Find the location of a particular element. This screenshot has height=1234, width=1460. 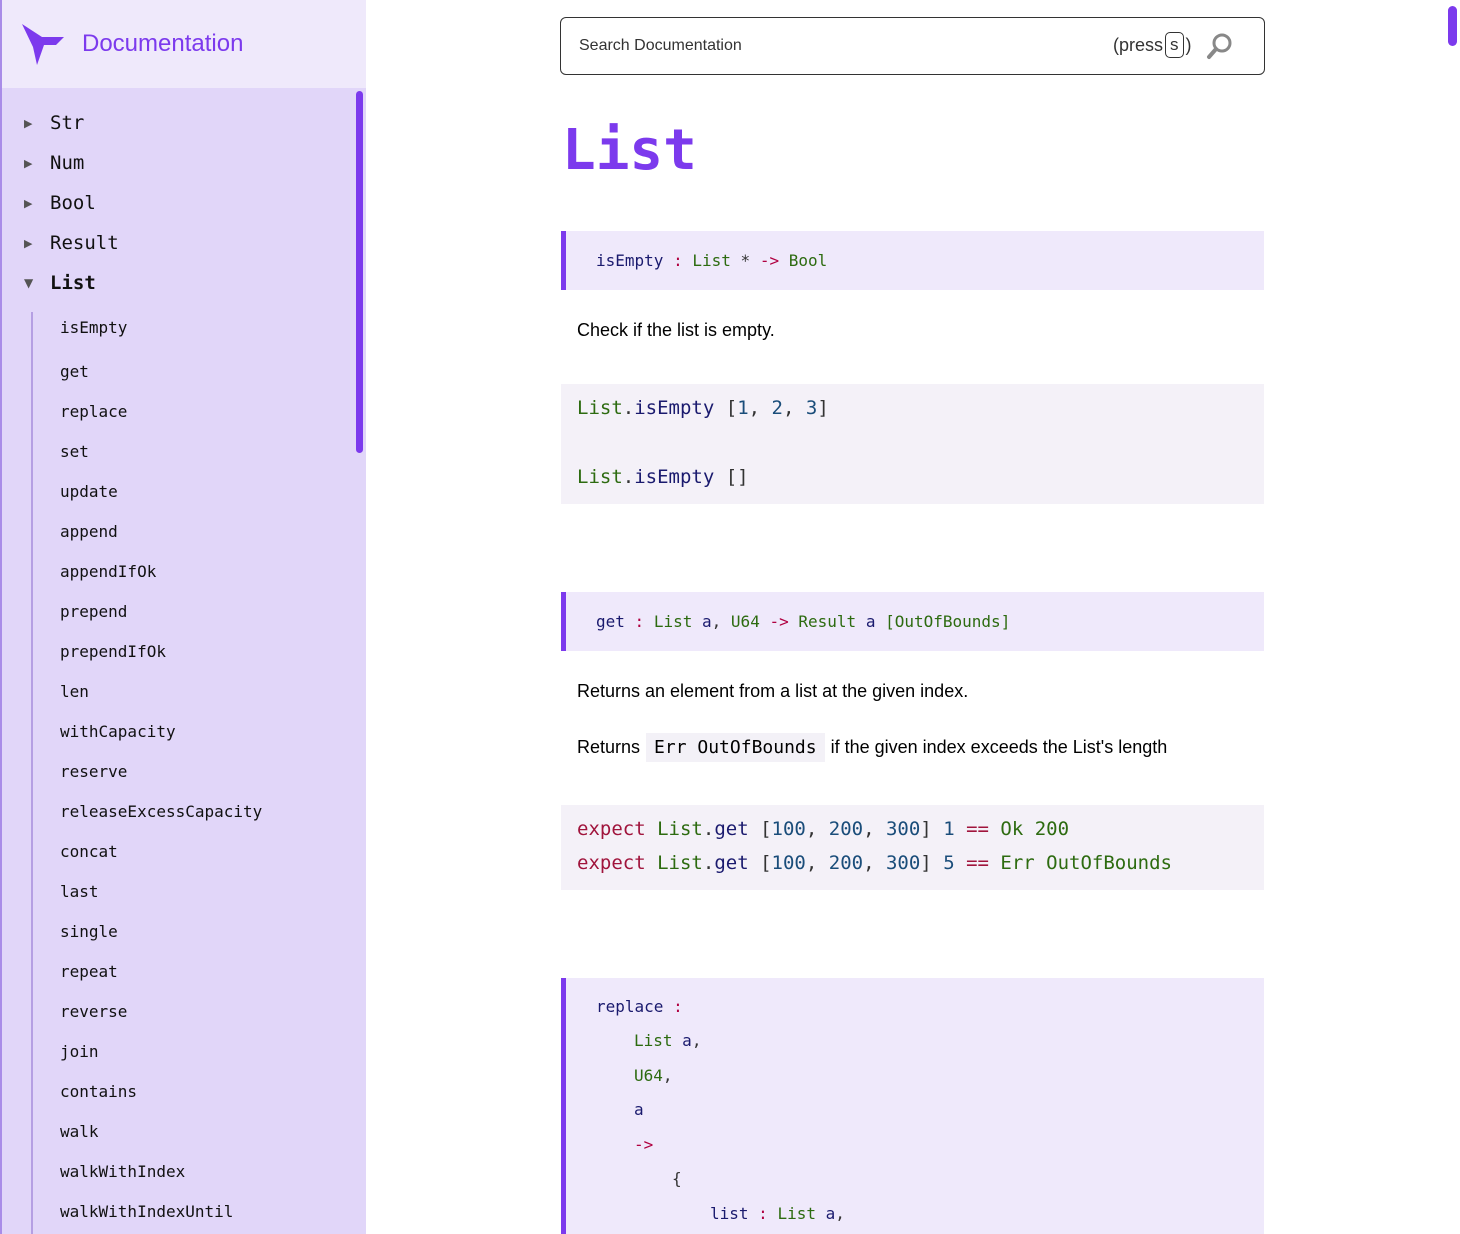

module-label: Result is located at coordinates (84, 243).